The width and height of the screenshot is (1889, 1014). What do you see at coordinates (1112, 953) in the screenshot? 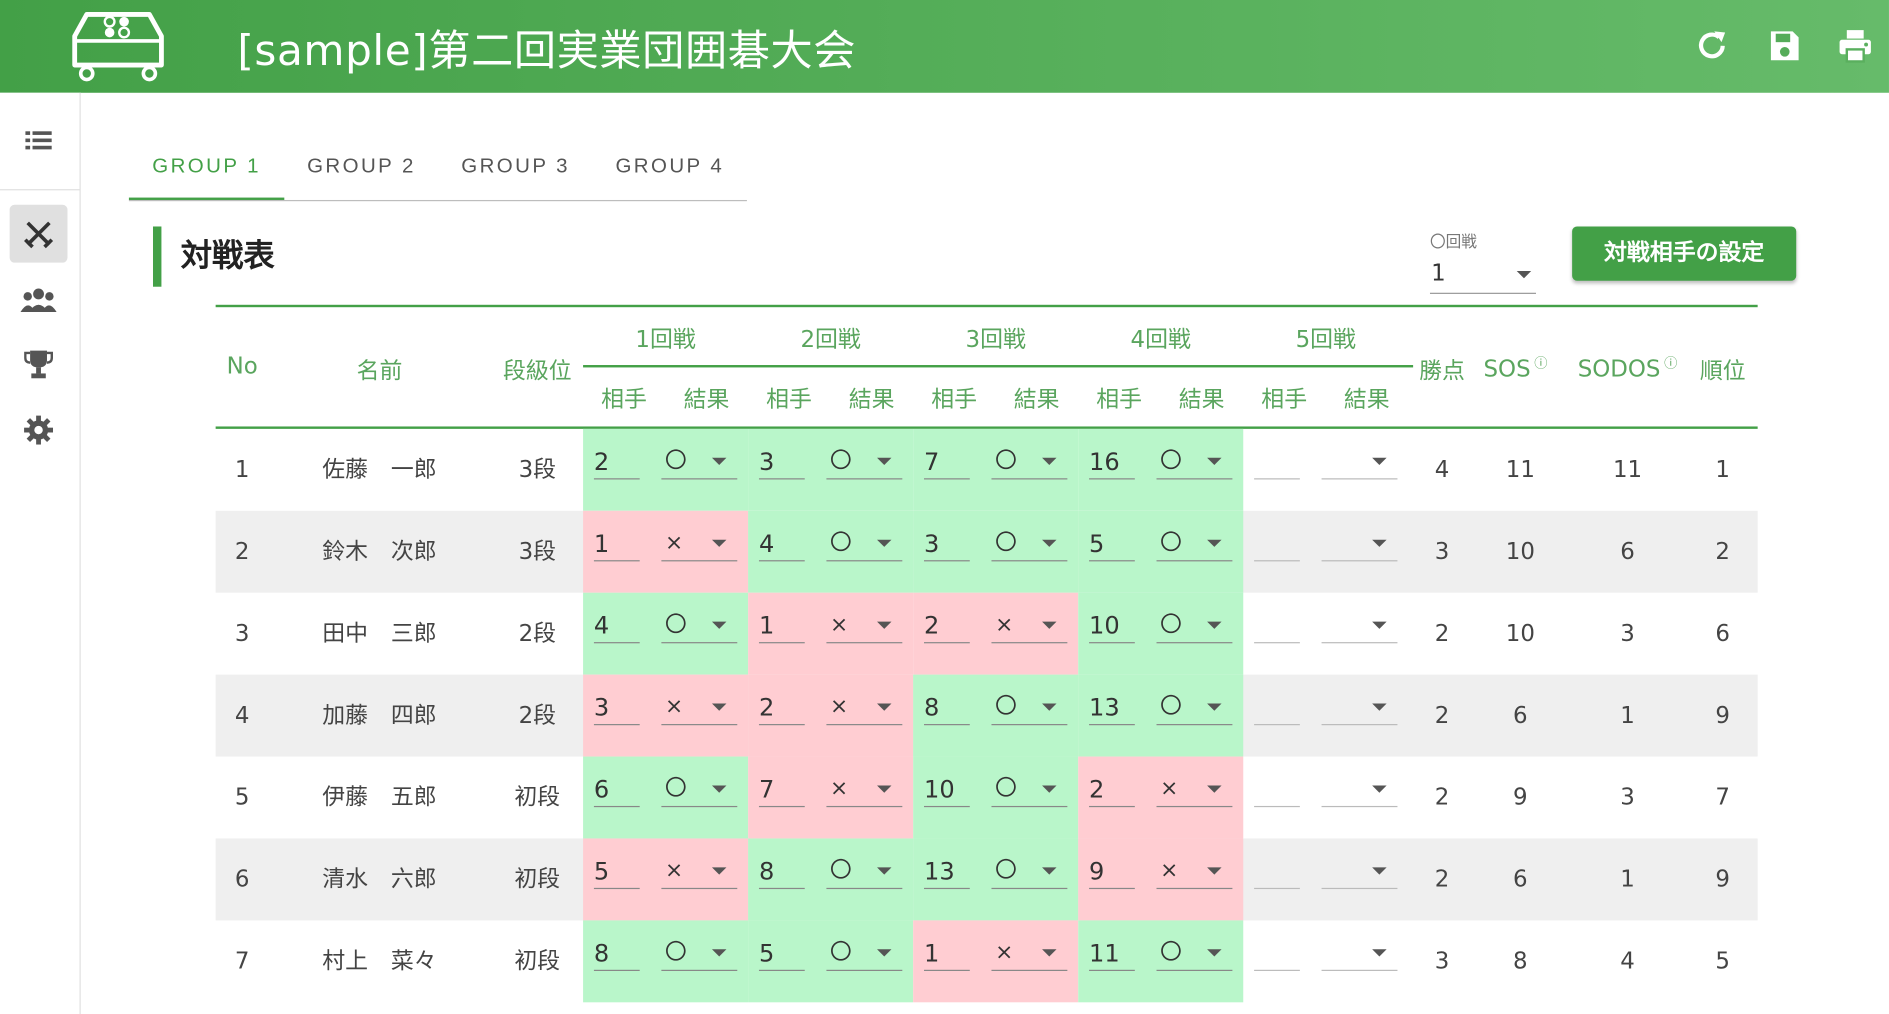
I see `opponent-input: 11` at bounding box center [1112, 953].